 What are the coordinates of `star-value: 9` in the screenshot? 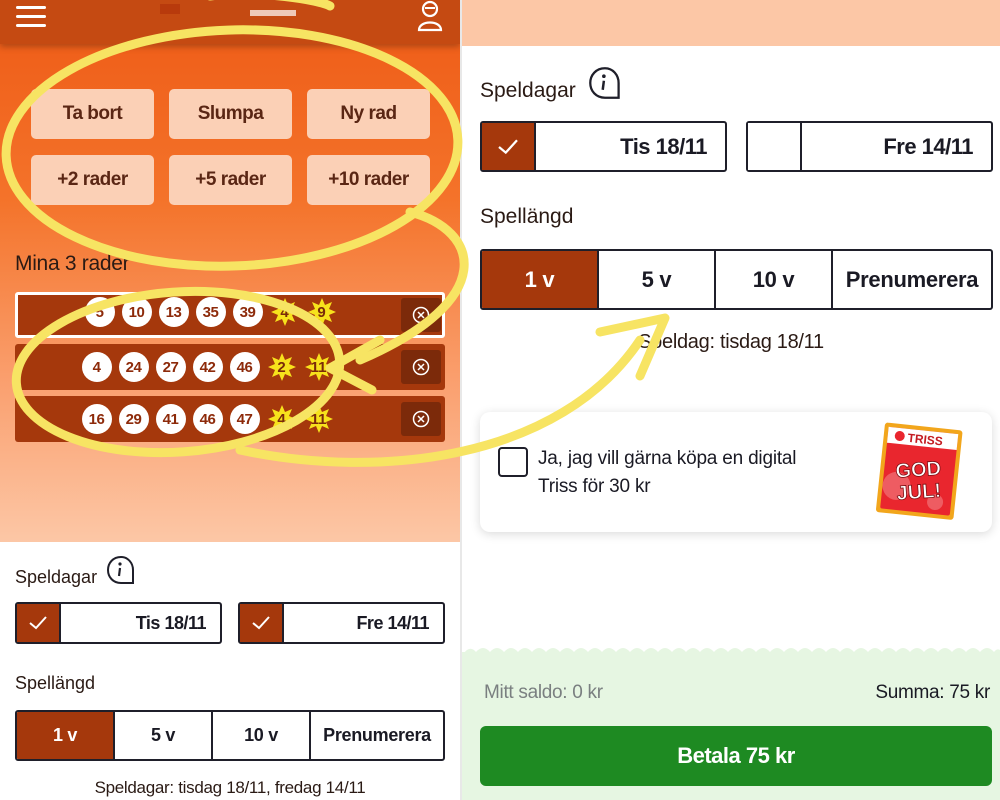 It's located at (321, 312).